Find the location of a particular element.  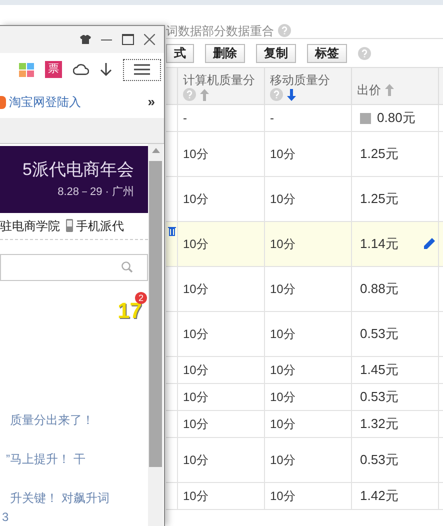

column-header: 移动质量分 is located at coordinates (308, 86).